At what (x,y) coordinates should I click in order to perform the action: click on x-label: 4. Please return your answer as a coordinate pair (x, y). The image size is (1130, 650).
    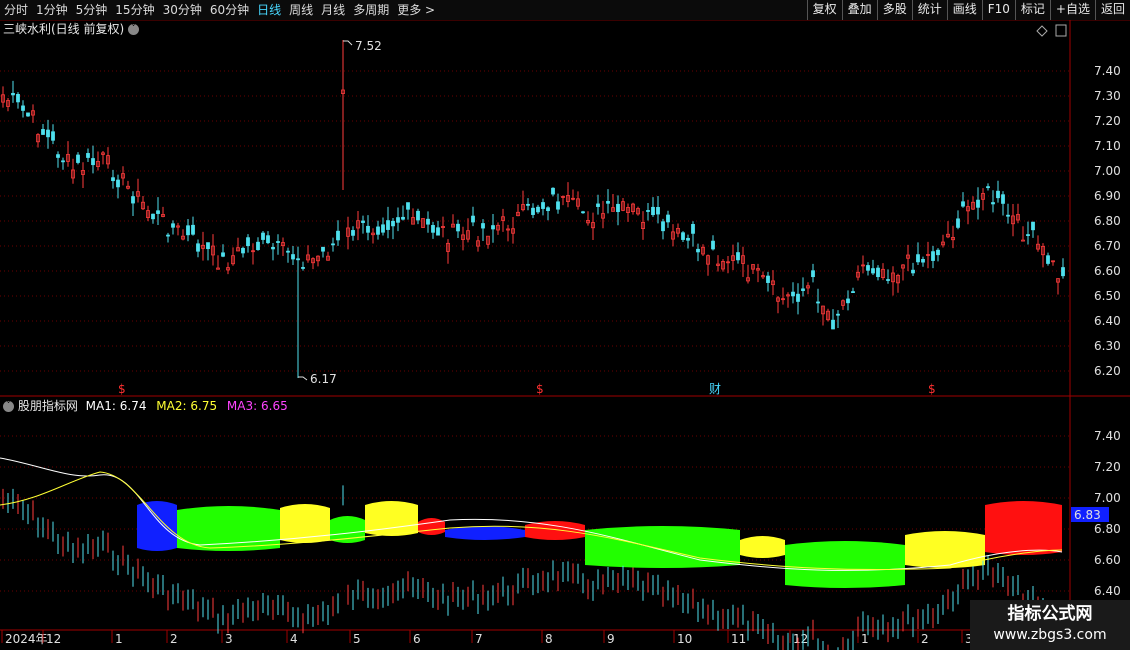
    Looking at the image, I should click on (294, 639).